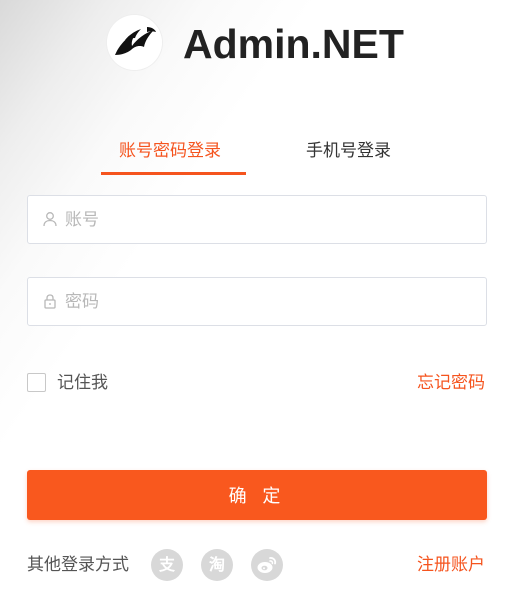 This screenshot has width=531, height=608. I want to click on account-field, so click(257, 219).